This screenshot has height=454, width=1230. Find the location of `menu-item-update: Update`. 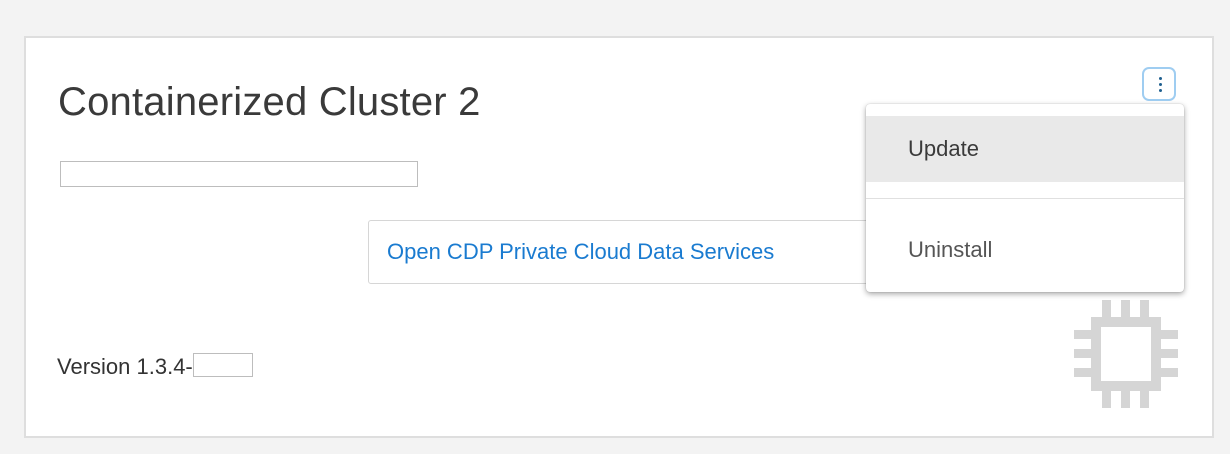

menu-item-update: Update is located at coordinates (1025, 149).